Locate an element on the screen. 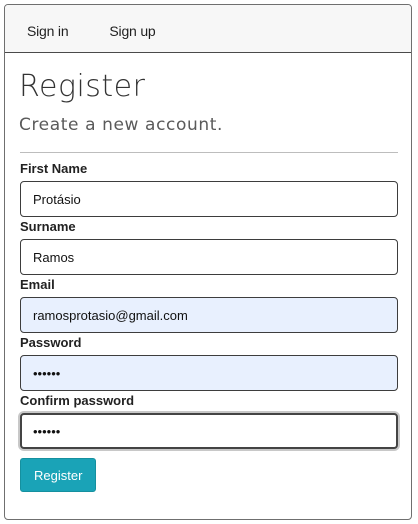  email-label: Email is located at coordinates (37, 284).